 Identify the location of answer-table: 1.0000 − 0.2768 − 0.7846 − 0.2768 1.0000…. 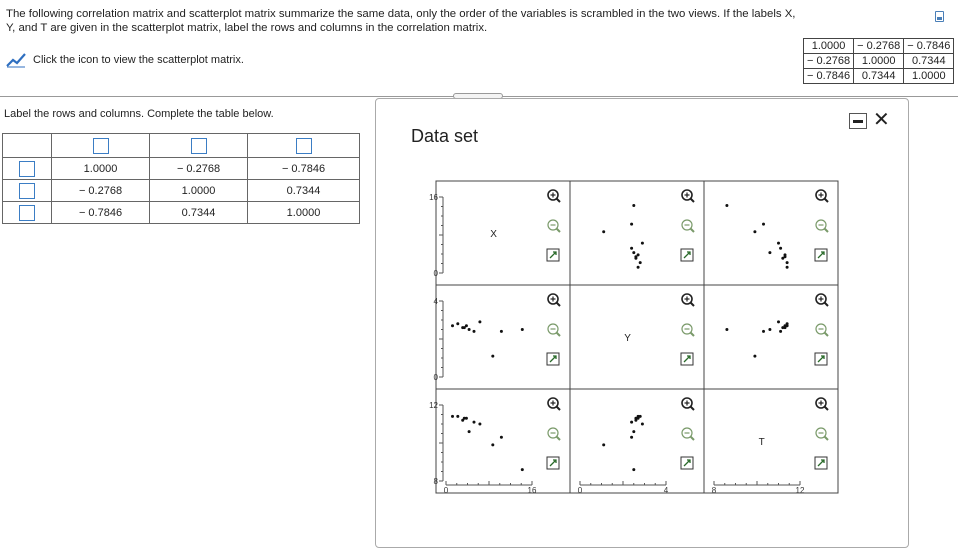
(181, 178).